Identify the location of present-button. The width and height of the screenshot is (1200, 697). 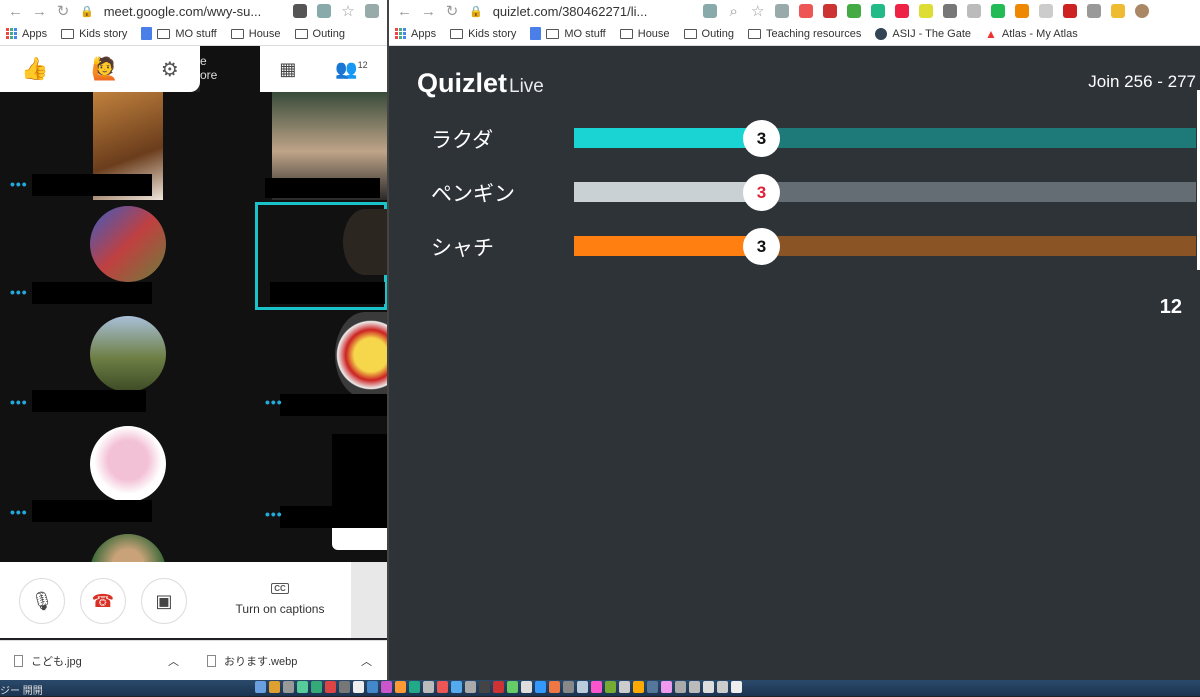
(369, 600).